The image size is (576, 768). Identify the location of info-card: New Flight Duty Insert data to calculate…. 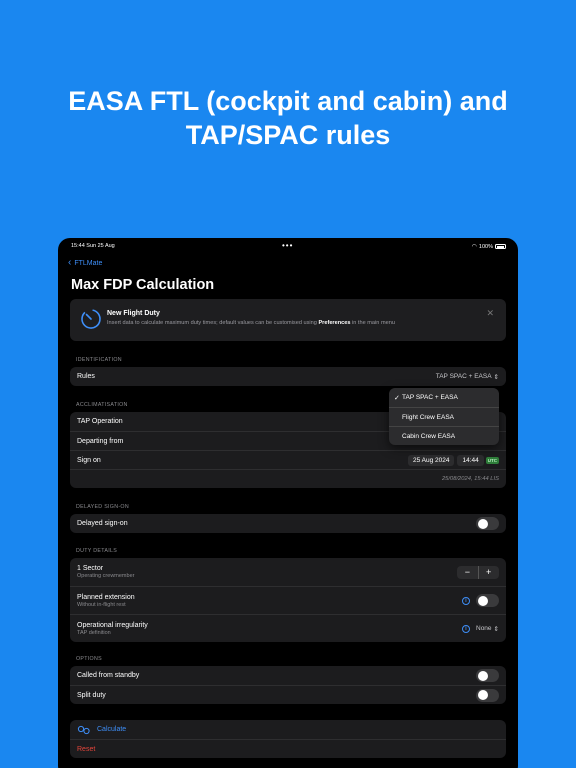
(288, 320).